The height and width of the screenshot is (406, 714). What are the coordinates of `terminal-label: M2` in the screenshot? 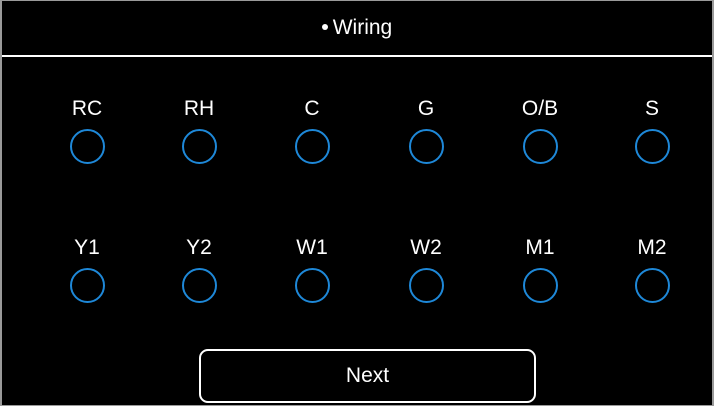 It's located at (652, 247).